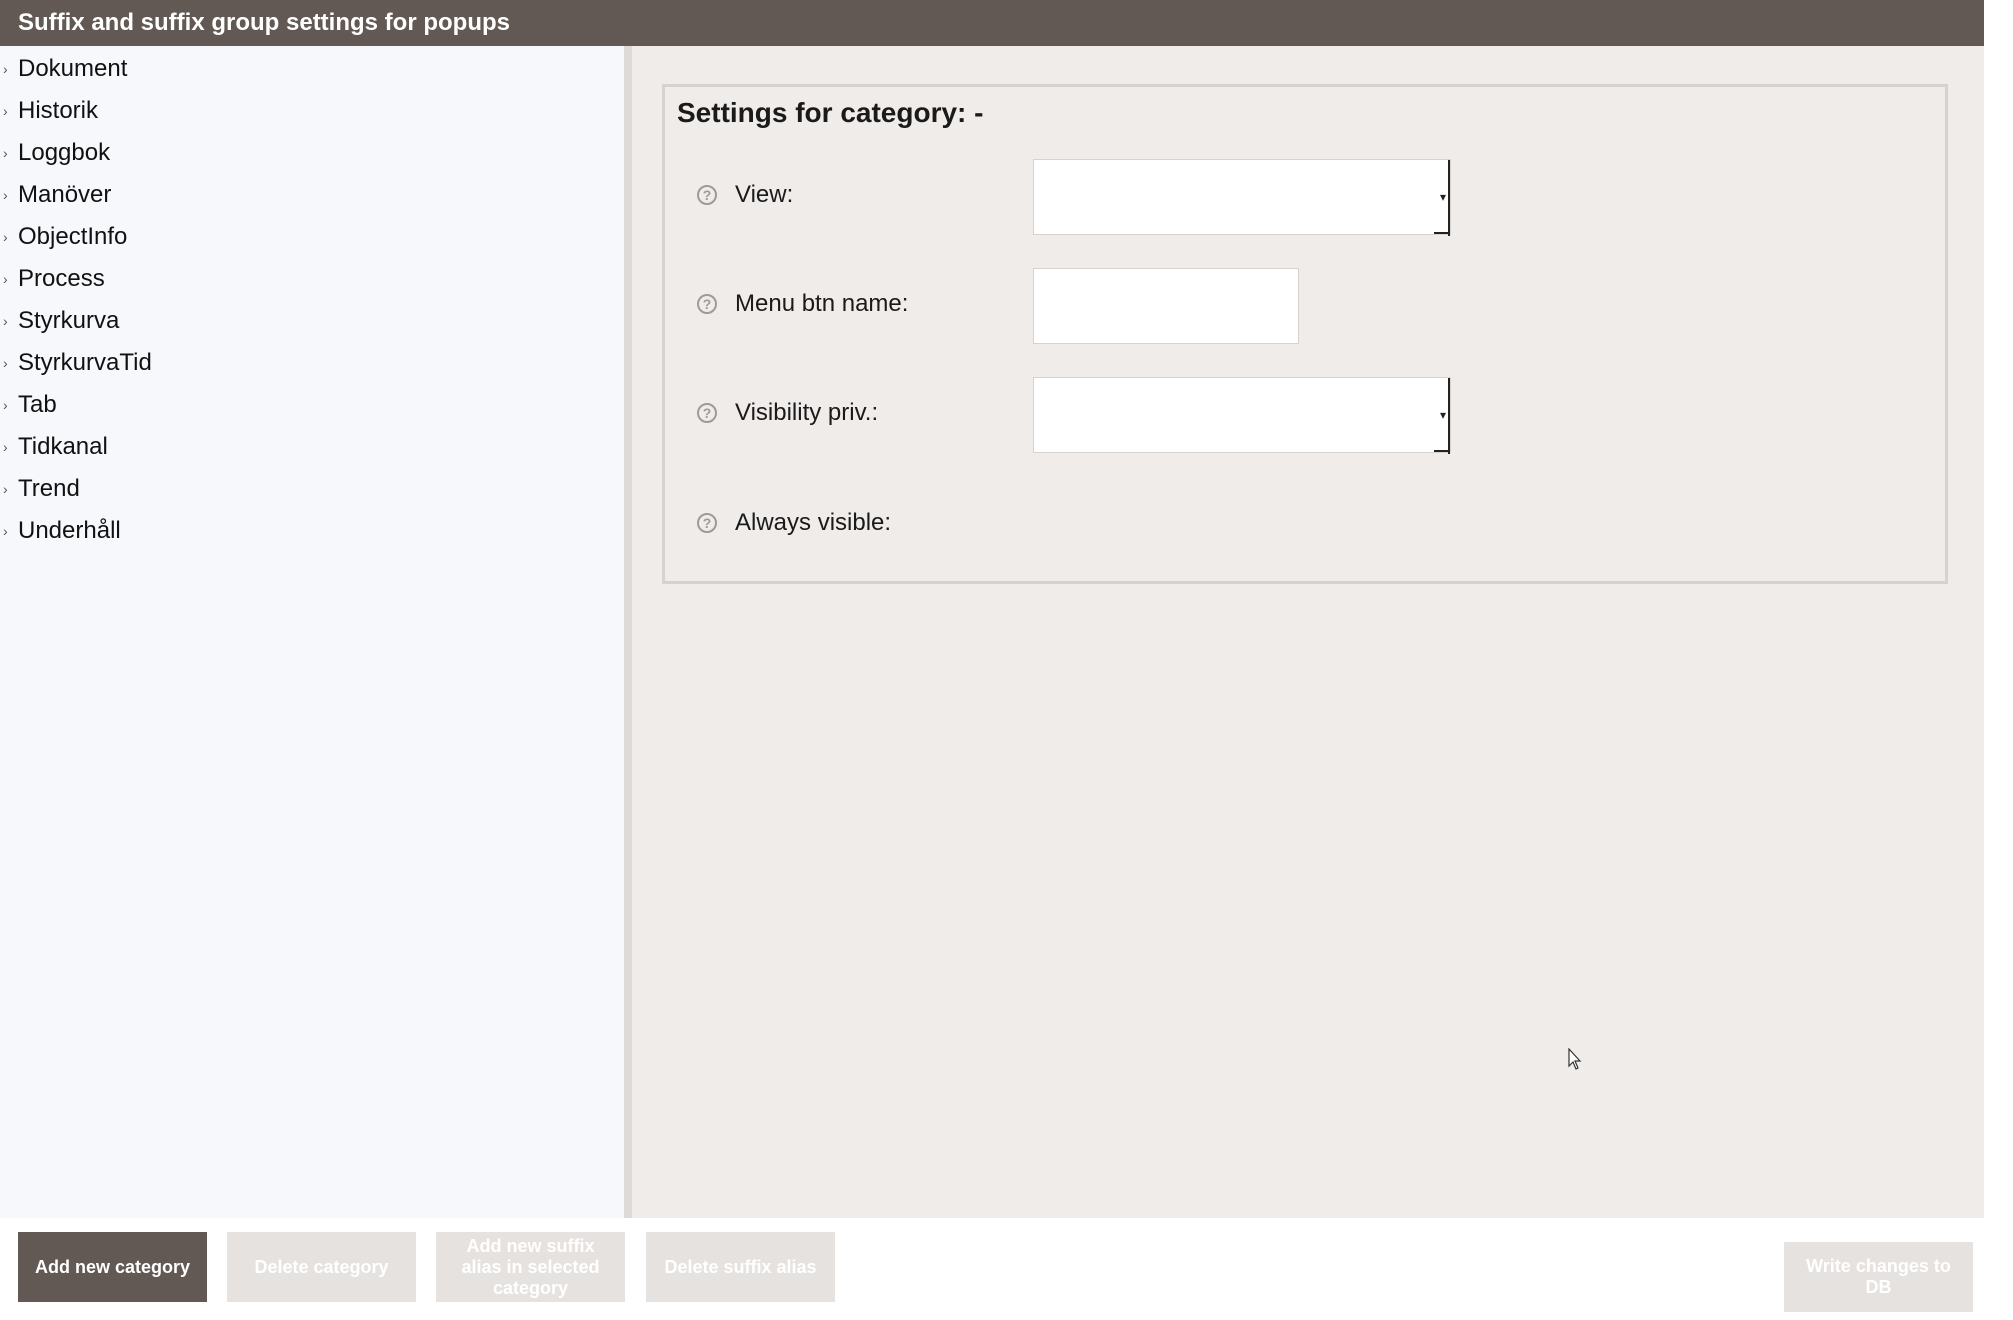 The image size is (2013, 1320). I want to click on menu-btn-name-input, so click(1166, 306).